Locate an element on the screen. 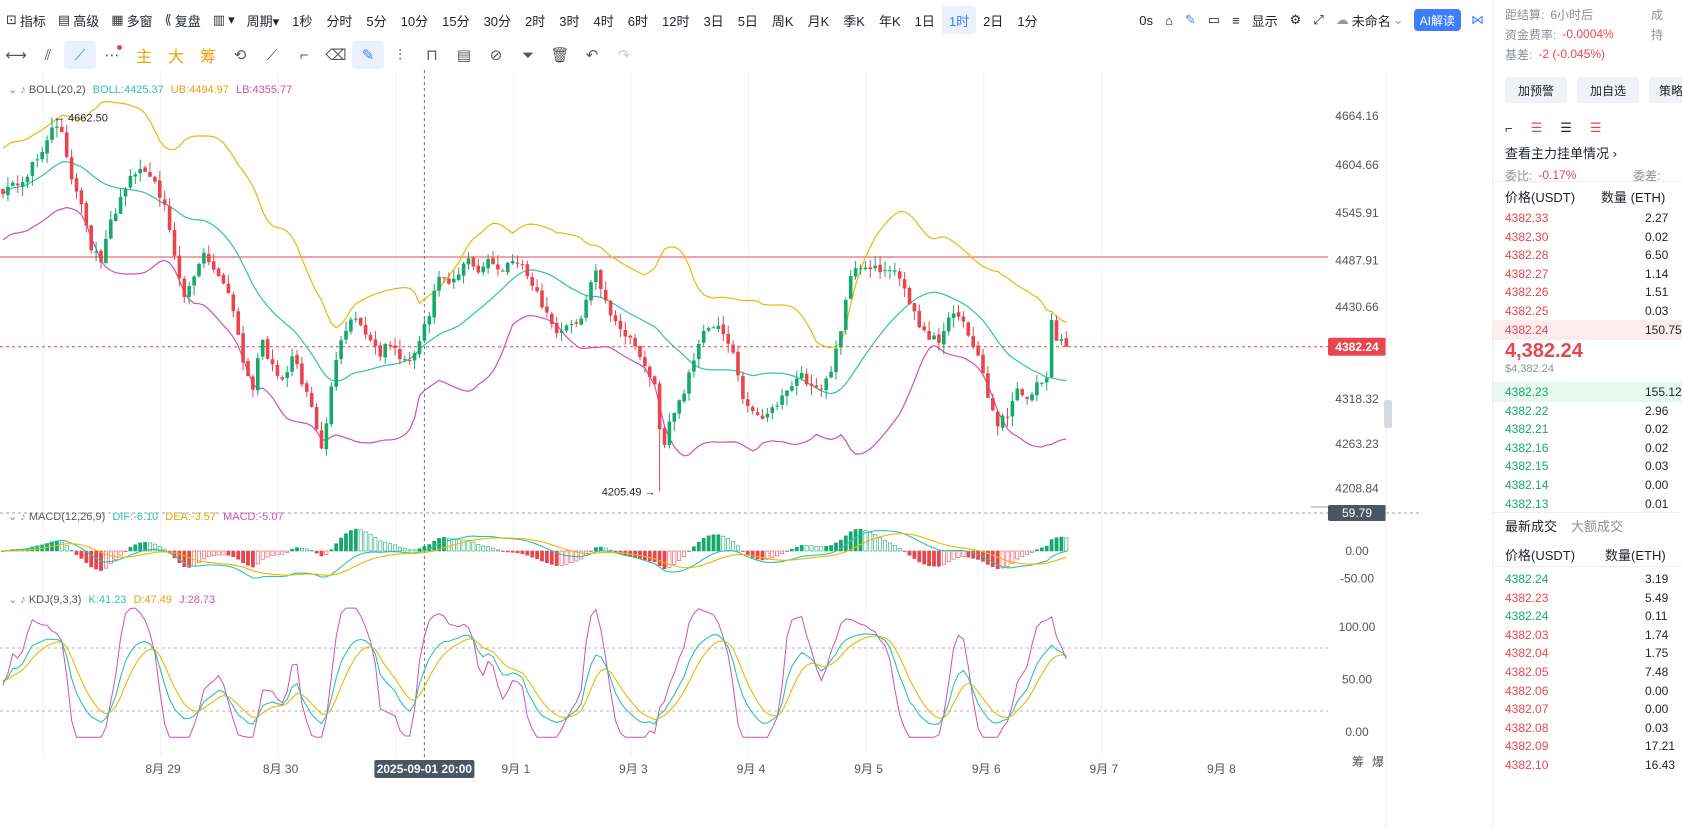  trade-row: 4382.23 5.49 is located at coordinates (1587, 598).